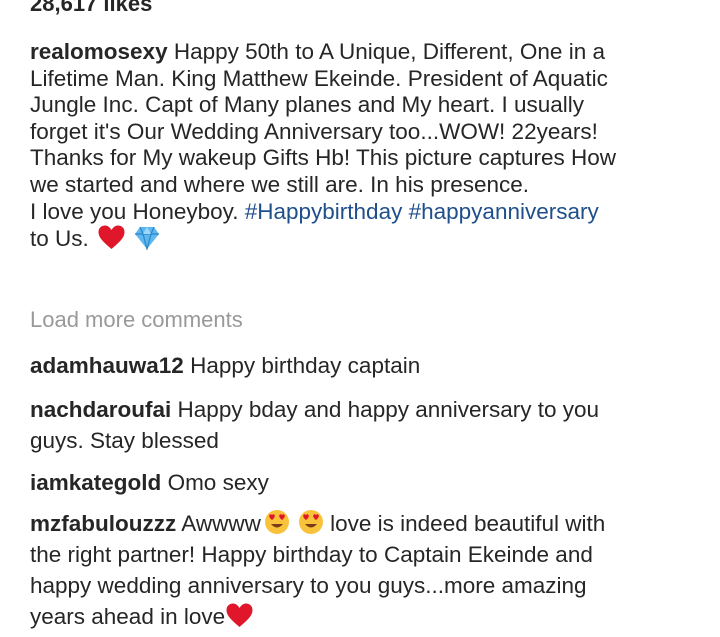 The width and height of the screenshot is (720, 637). What do you see at coordinates (107, 365) in the screenshot?
I see `comment-username: adamhauwa12` at bounding box center [107, 365].